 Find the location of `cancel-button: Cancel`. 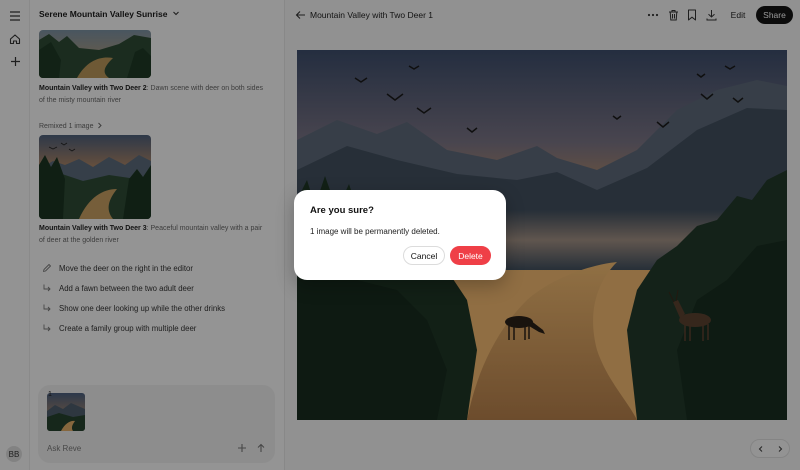

cancel-button: Cancel is located at coordinates (424, 255).